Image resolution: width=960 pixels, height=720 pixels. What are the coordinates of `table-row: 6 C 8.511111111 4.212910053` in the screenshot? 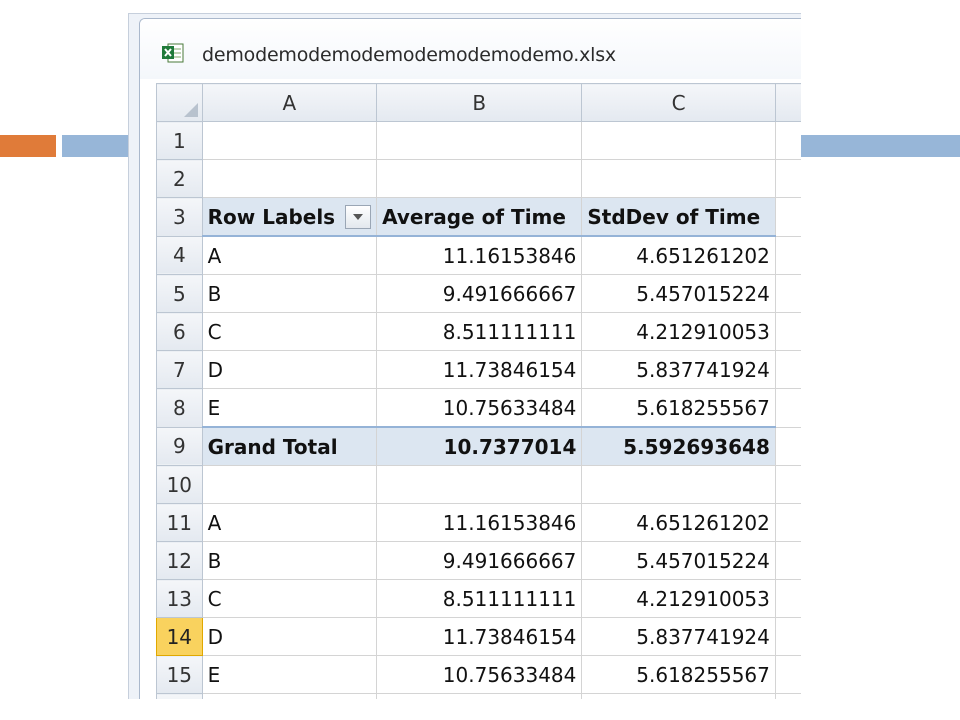 It's located at (478, 331).